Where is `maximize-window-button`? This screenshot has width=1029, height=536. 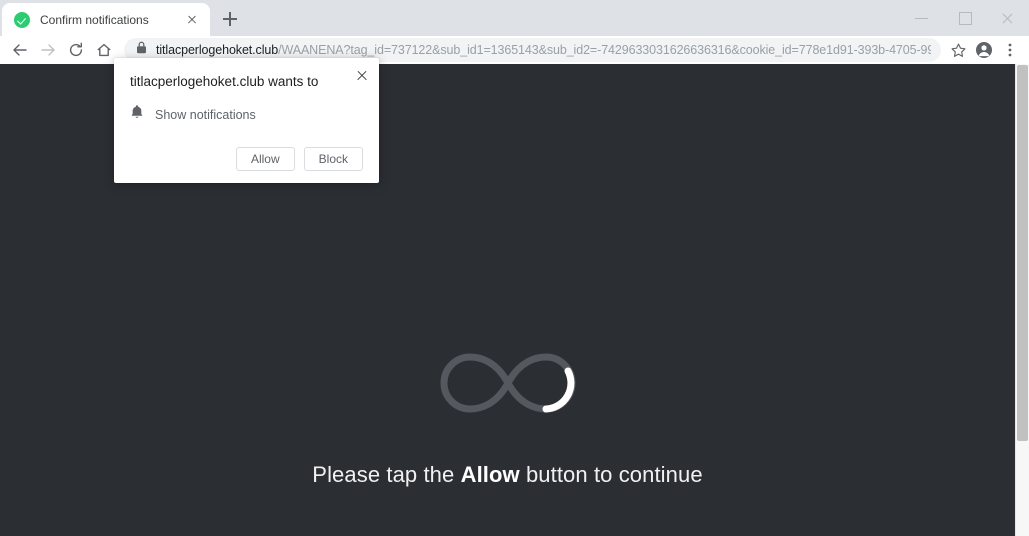
maximize-window-button is located at coordinates (964, 18).